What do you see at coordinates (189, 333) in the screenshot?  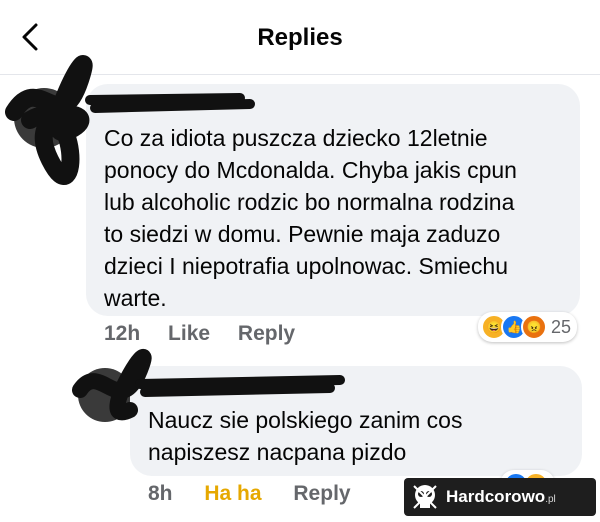 I see `like-button: Like` at bounding box center [189, 333].